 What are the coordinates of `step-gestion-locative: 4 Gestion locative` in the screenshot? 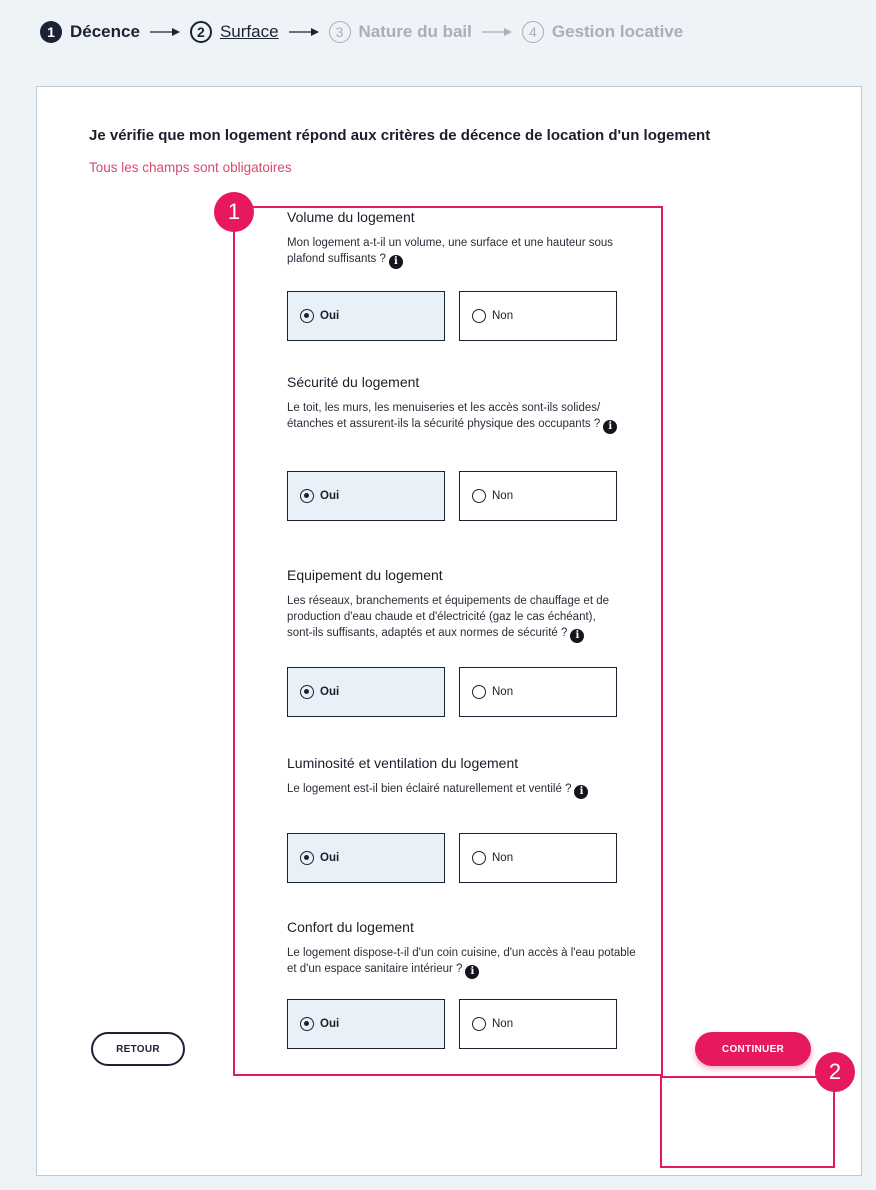 It's located at (602, 32).